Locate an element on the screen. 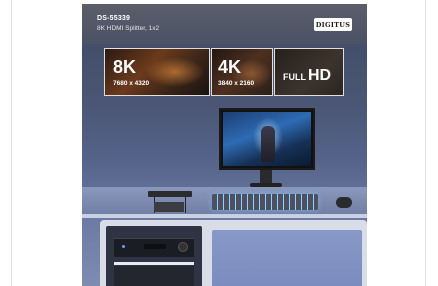 The height and width of the screenshot is (286, 438). banner-4k-resolution: 3840 x 2160 is located at coordinates (236, 83).